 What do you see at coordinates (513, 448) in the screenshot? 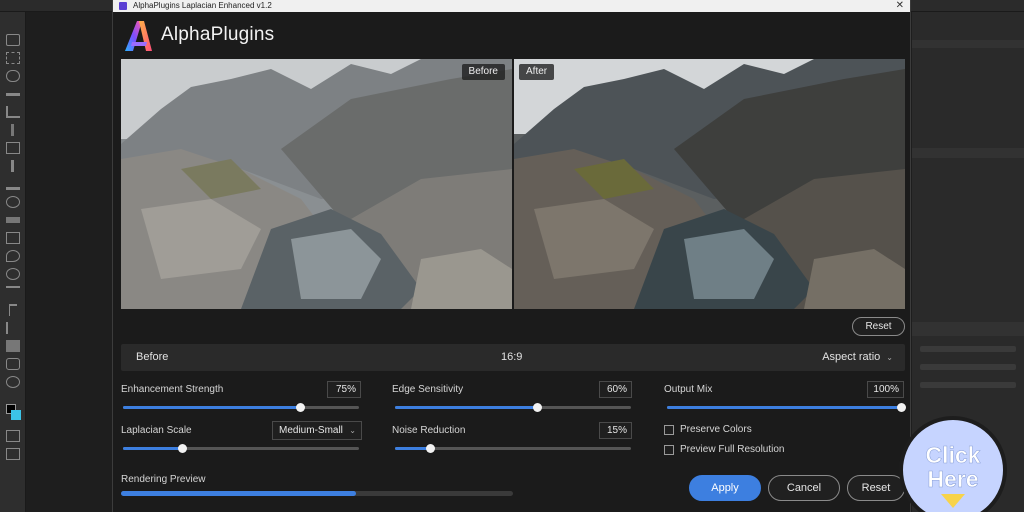
I see `noise-reduction-slider` at bounding box center [513, 448].